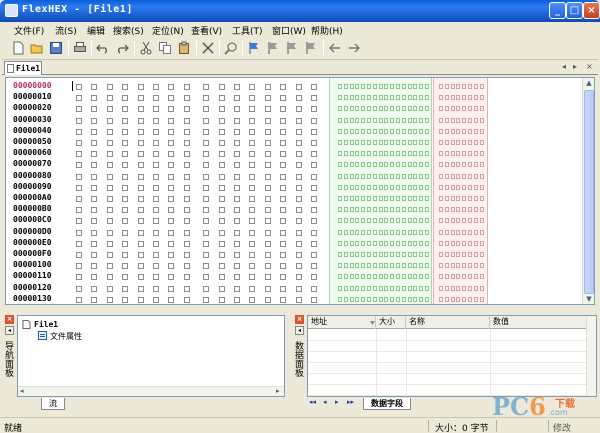  Describe the element at coordinates (387, 404) in the screenshot. I see `tab-data-fields: 数据字段` at that location.